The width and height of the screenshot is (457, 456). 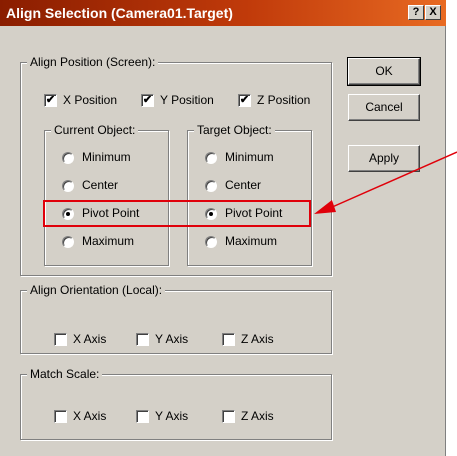 What do you see at coordinates (172, 416) in the screenshot?
I see `scale-y-axis-label: Y Axis` at bounding box center [172, 416].